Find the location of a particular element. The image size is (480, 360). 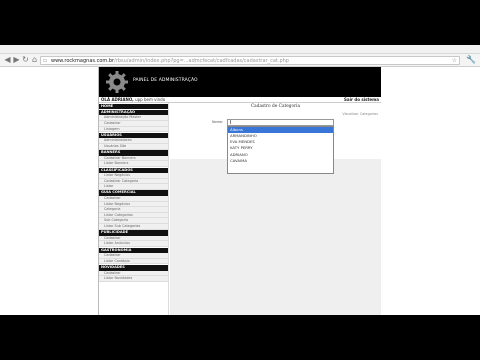

bookmark-star-icon: ☆ is located at coordinates (454, 61).